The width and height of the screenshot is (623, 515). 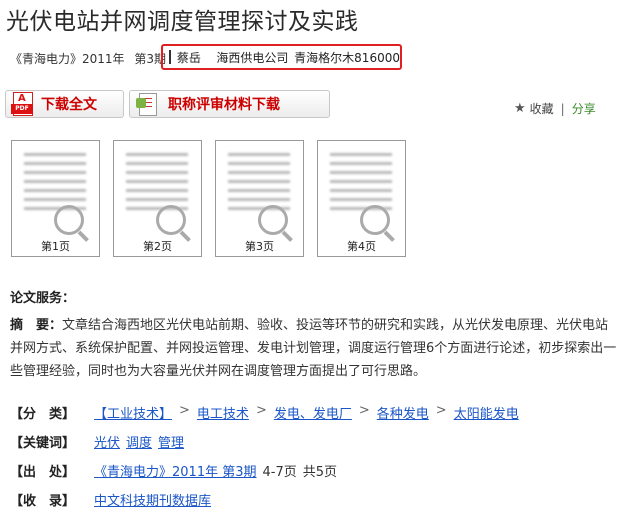 I want to click on document-download-icon, so click(x=147, y=104).